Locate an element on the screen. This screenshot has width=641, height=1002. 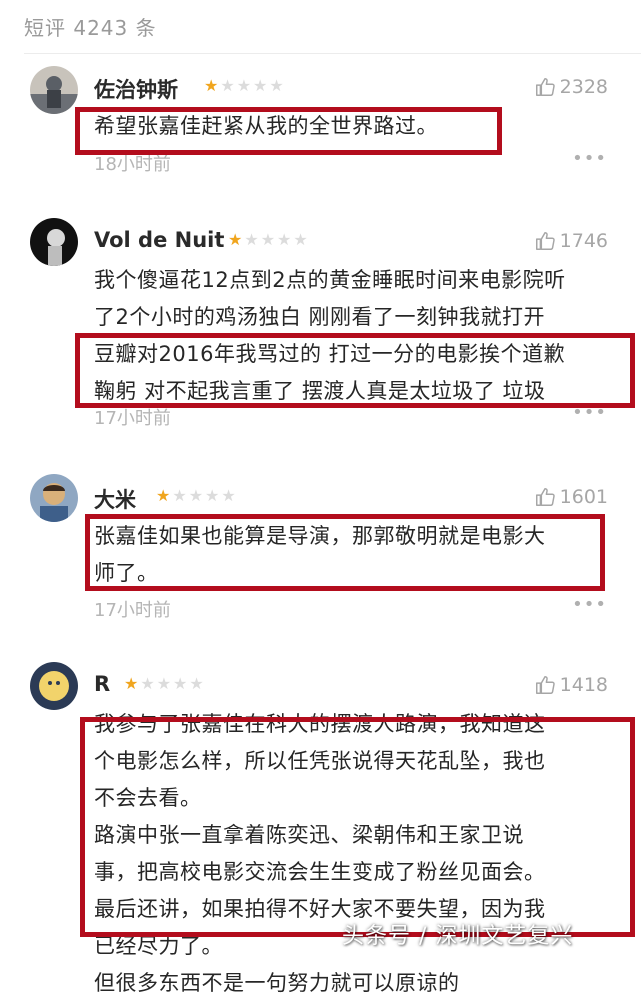
reviews-count-title: 短评 4243 条 is located at coordinates (90, 28).